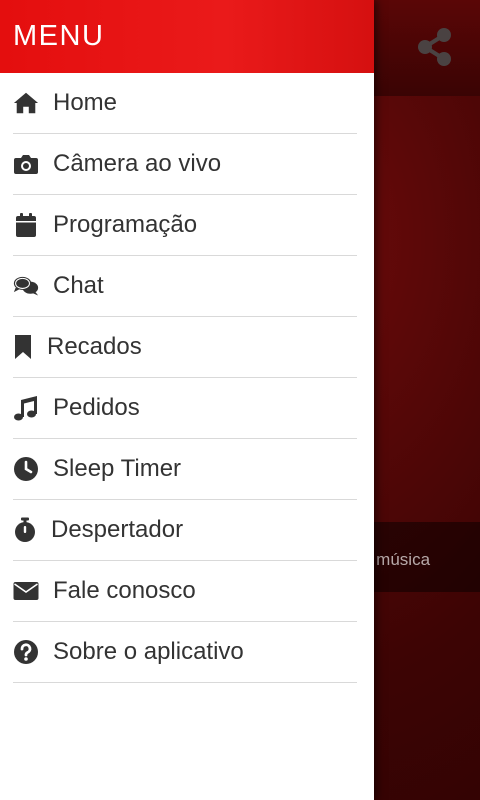  I want to click on clock-icon, so click(26, 469).